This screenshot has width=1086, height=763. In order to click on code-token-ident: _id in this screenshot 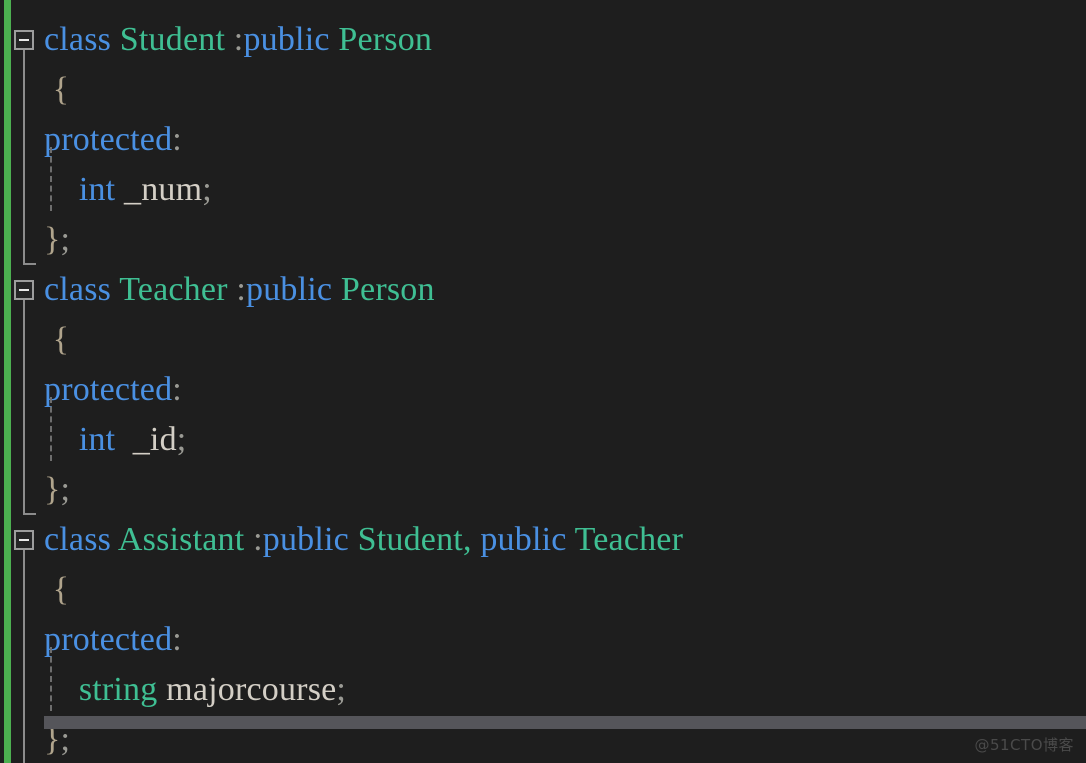, I will do `click(154, 439)`.